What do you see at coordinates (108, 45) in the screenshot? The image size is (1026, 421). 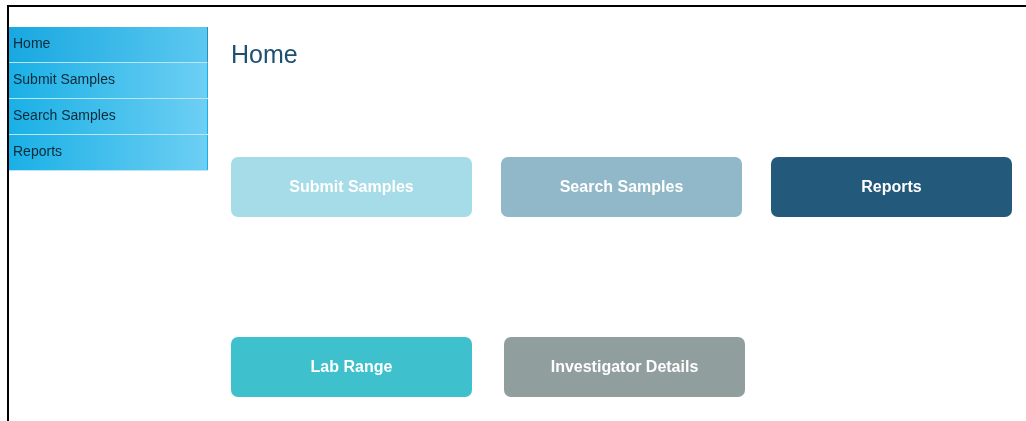 I see `sidebar-item: Home` at bounding box center [108, 45].